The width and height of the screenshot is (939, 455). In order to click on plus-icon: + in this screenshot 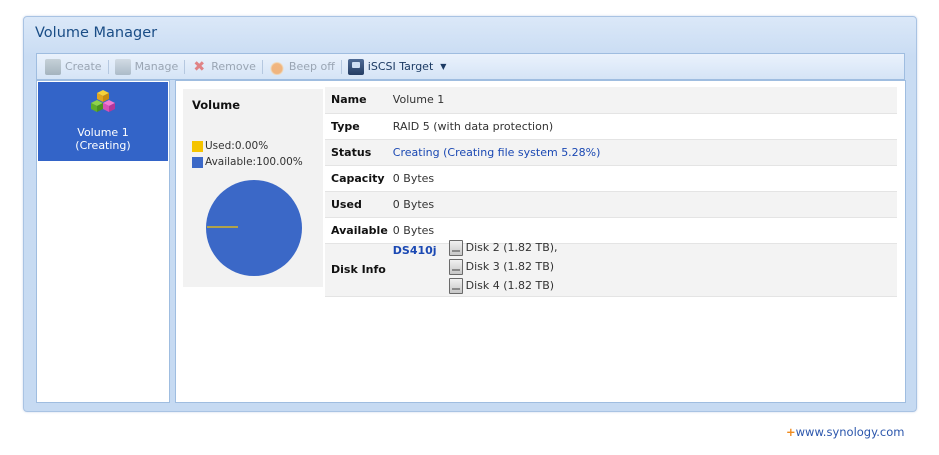, I will do `click(791, 432)`.